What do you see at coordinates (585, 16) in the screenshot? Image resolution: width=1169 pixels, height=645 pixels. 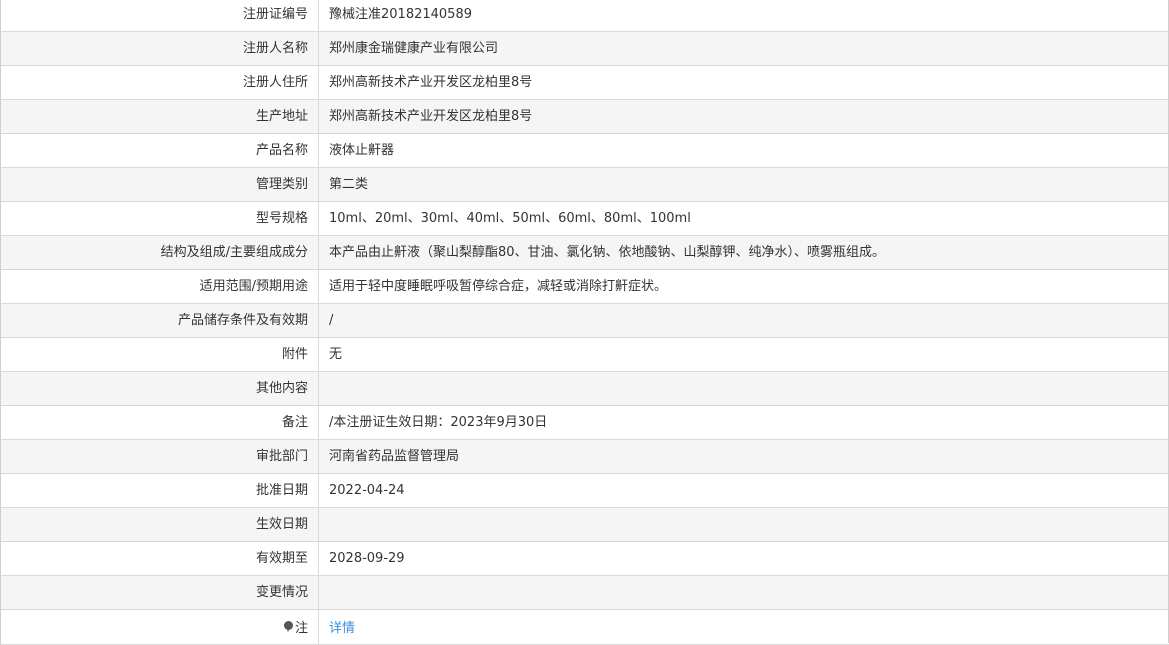 I see `table-row: 注册证编号 豫械注准20182140589` at bounding box center [585, 16].